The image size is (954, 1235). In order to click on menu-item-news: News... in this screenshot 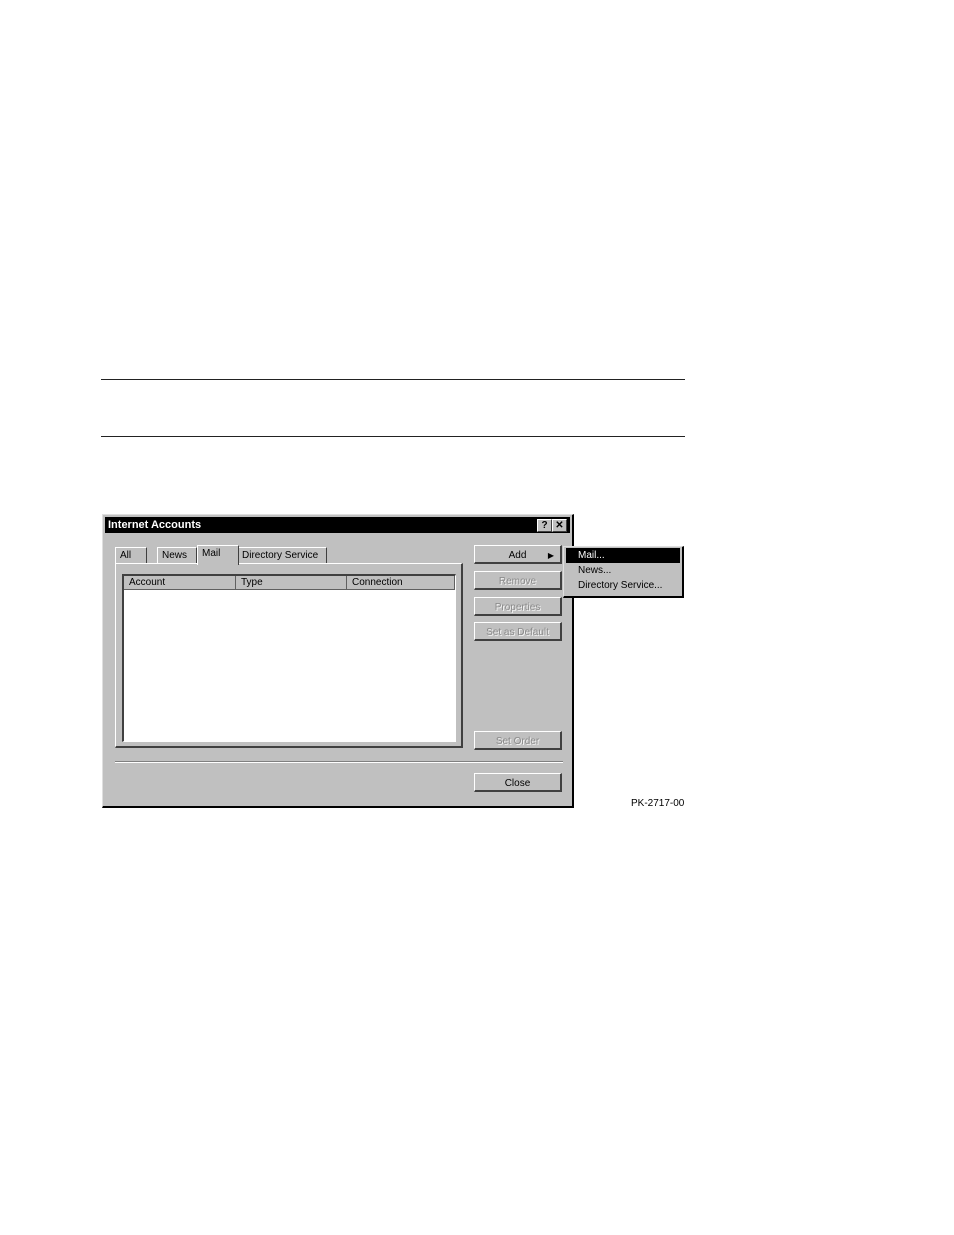, I will do `click(623, 570)`.